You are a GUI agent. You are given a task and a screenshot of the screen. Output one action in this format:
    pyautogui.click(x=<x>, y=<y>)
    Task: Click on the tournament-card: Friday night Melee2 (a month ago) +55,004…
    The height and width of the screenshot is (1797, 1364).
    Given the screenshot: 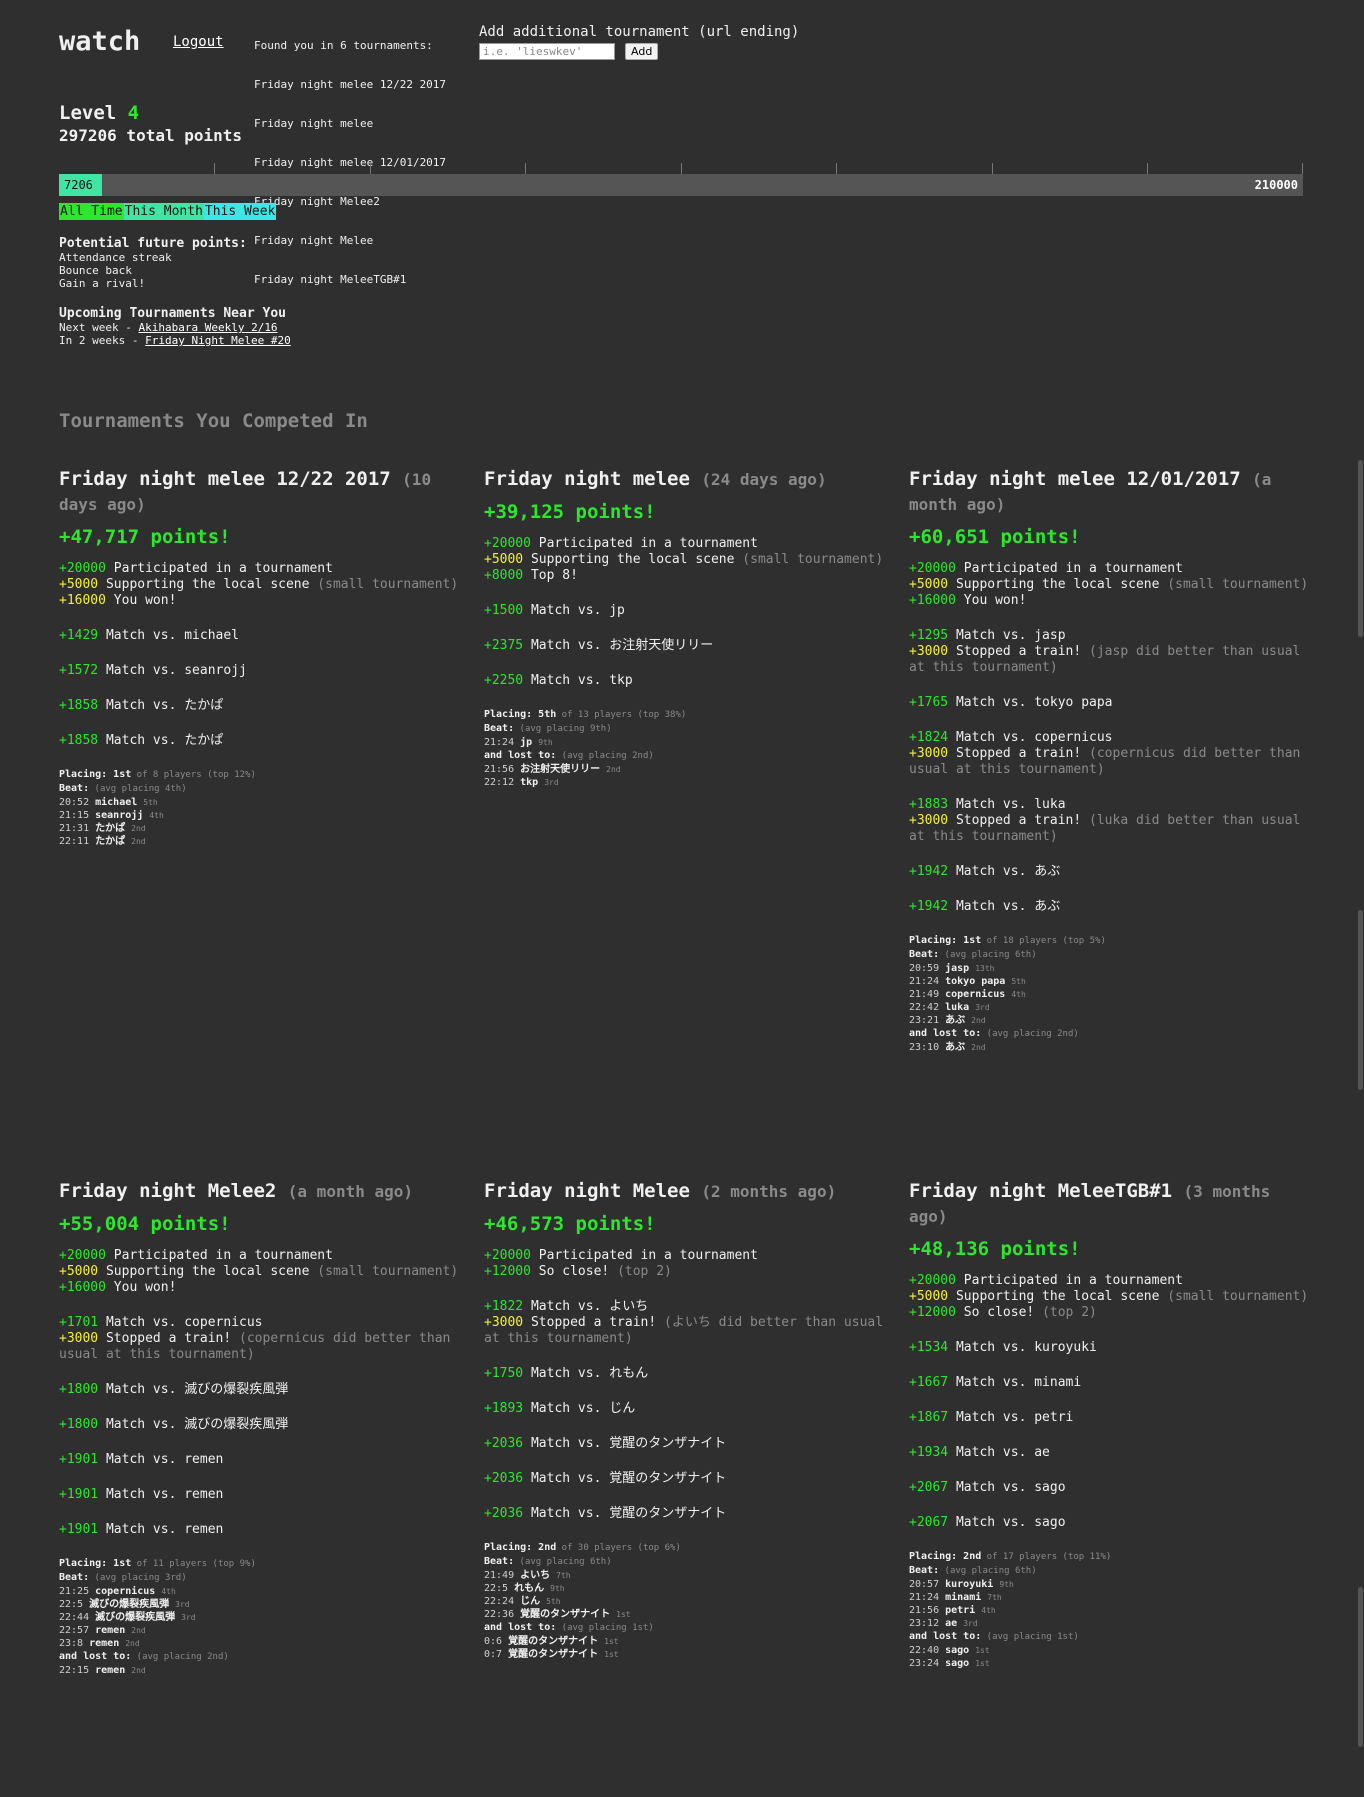 What is the action you would take?
    pyautogui.click(x=259, y=1428)
    